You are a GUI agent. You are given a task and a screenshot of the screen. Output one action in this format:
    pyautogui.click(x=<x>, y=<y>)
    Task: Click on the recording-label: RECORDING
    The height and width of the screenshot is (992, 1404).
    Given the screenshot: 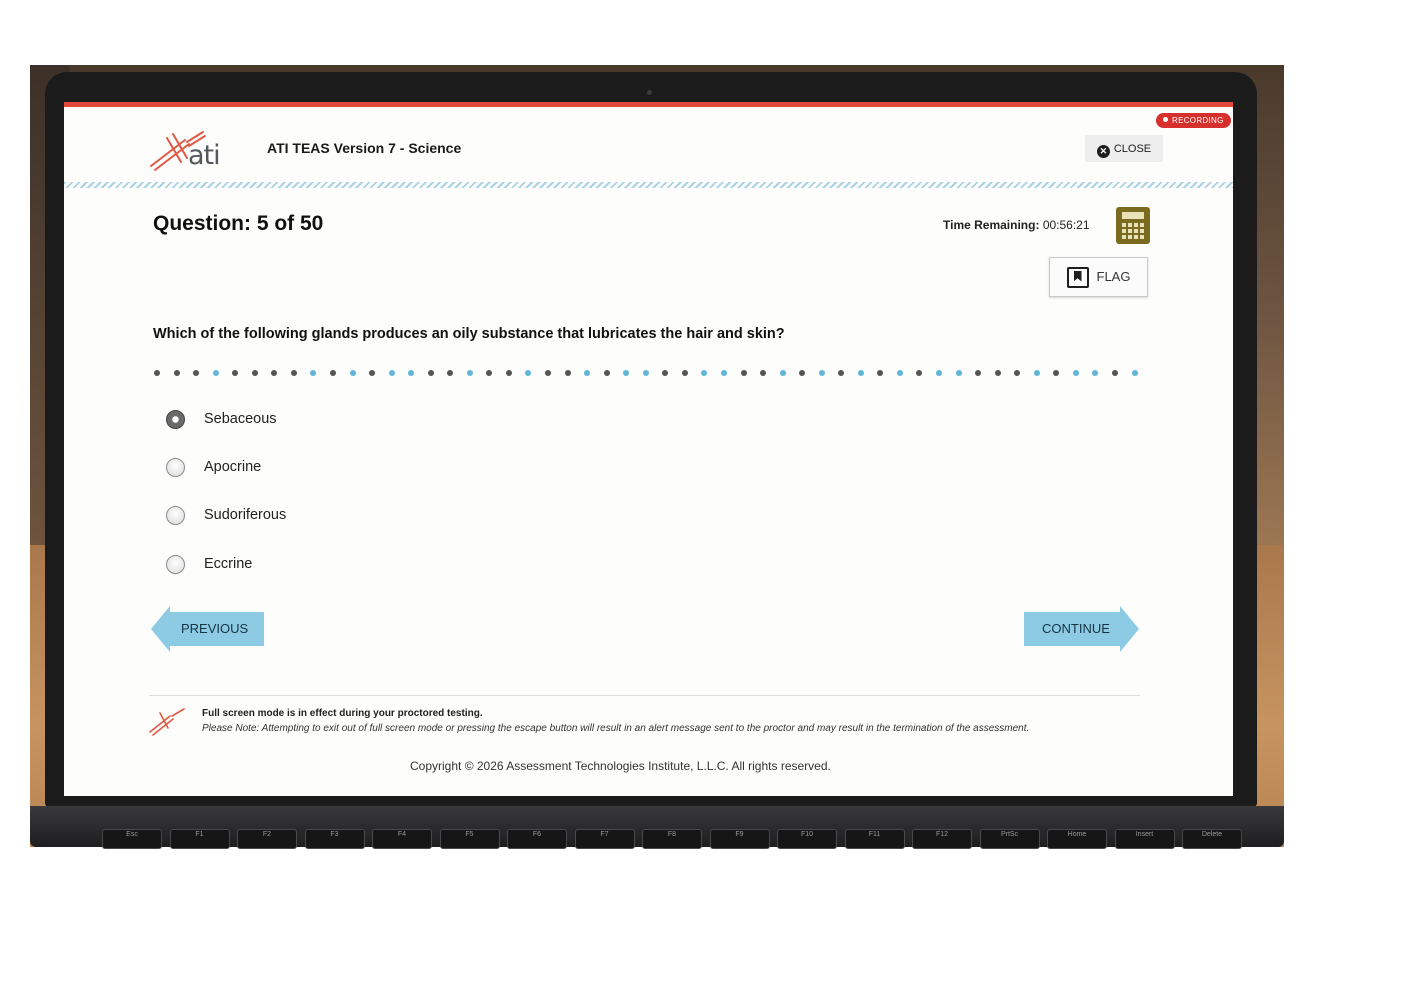 What is the action you would take?
    pyautogui.click(x=1198, y=120)
    